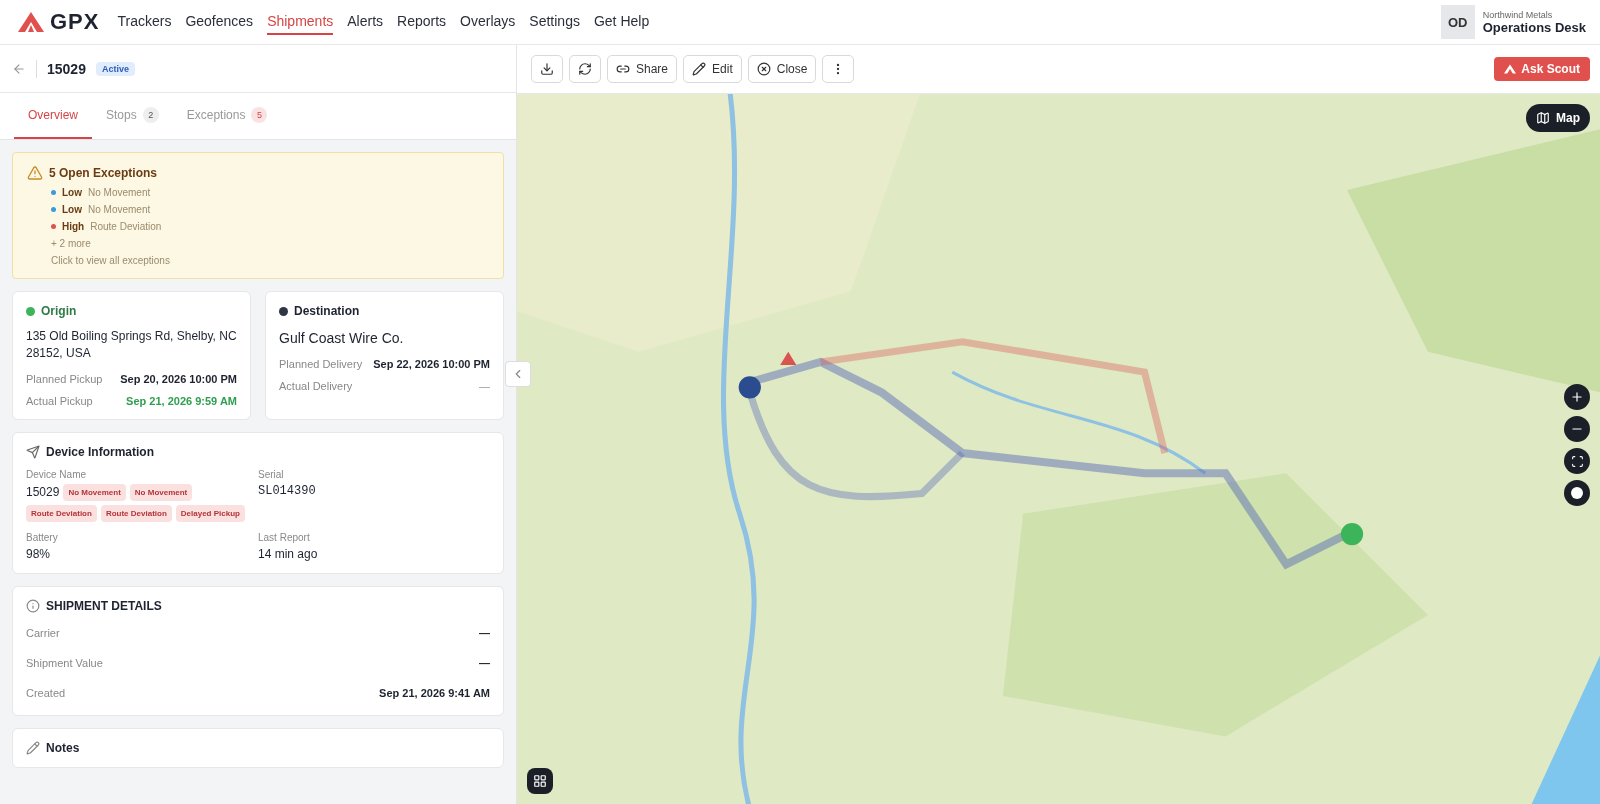 The image size is (1600, 804). I want to click on nav-link: Geofences, so click(219, 22).